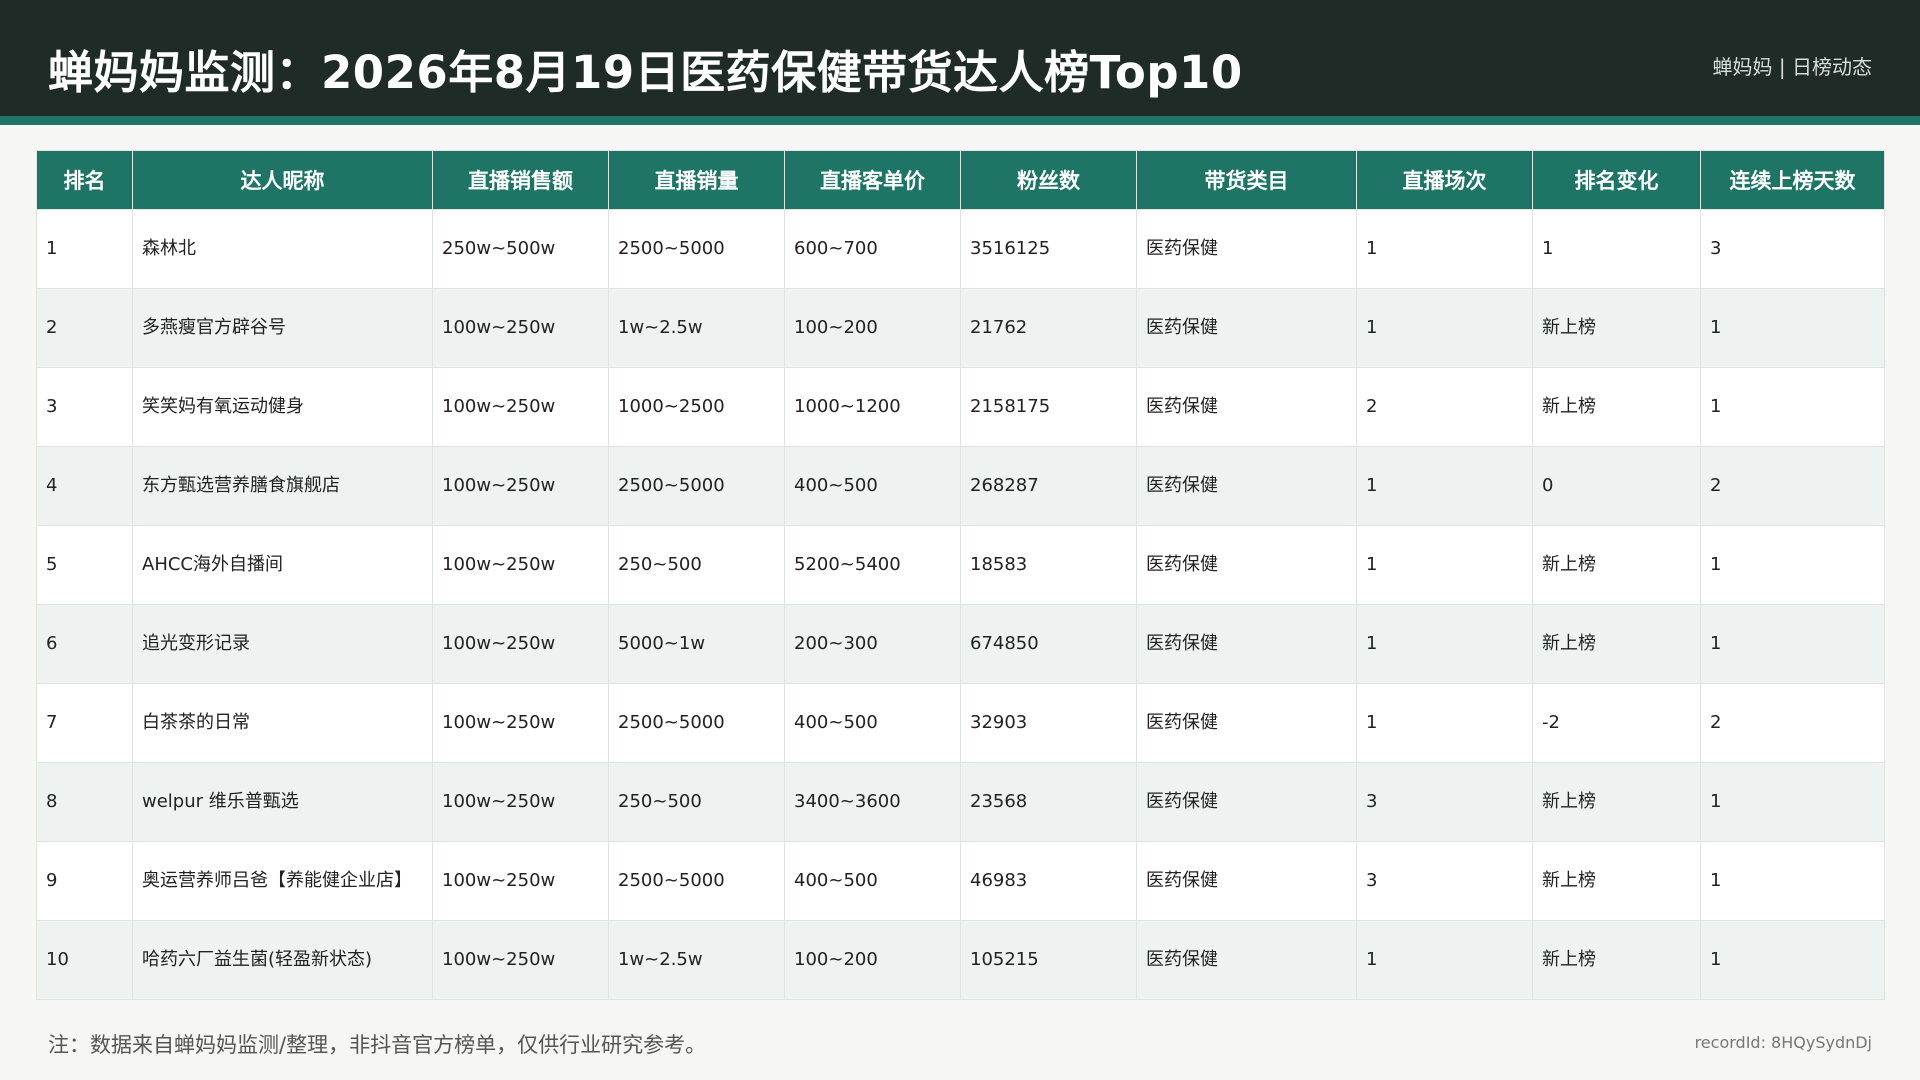 This screenshot has height=1080, width=1920. What do you see at coordinates (872, 180) in the screenshot?
I see `column-header-unit-price: 直播客单价` at bounding box center [872, 180].